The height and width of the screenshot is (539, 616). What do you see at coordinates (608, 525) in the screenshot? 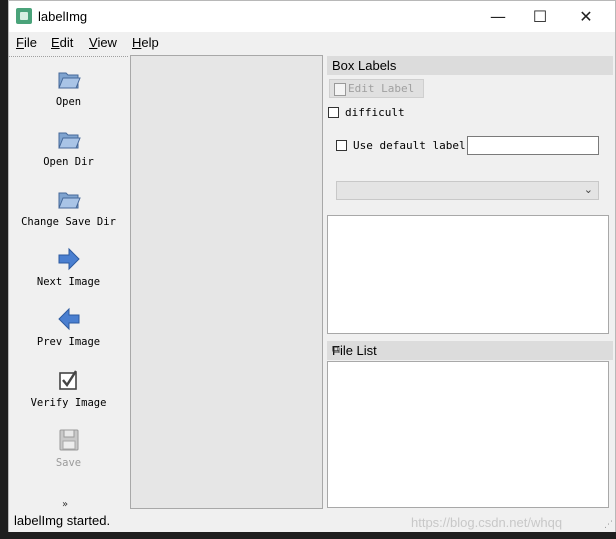
I see `resize-grip-icon: ⋰` at bounding box center [608, 525].